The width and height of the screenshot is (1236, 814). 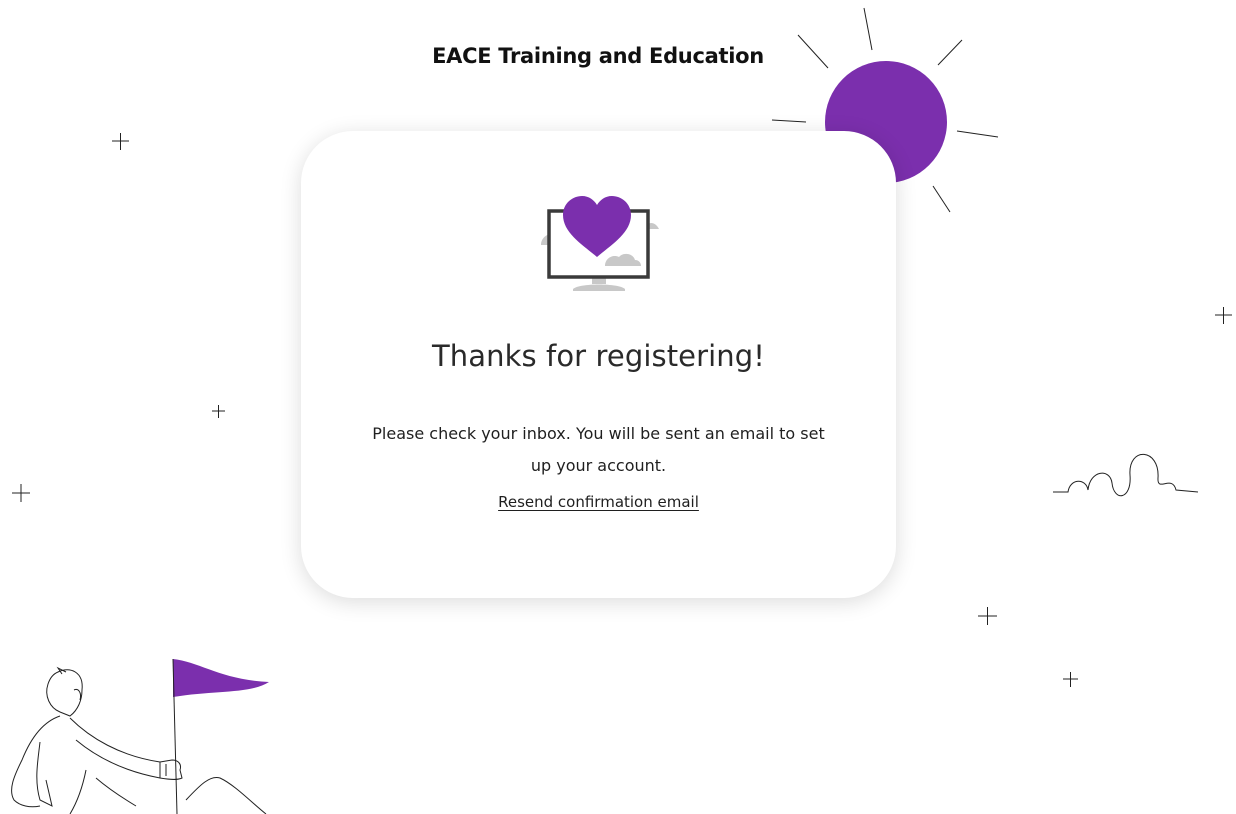 What do you see at coordinates (598, 502) in the screenshot?
I see `resend-confirmation-link: Resend confirmation email` at bounding box center [598, 502].